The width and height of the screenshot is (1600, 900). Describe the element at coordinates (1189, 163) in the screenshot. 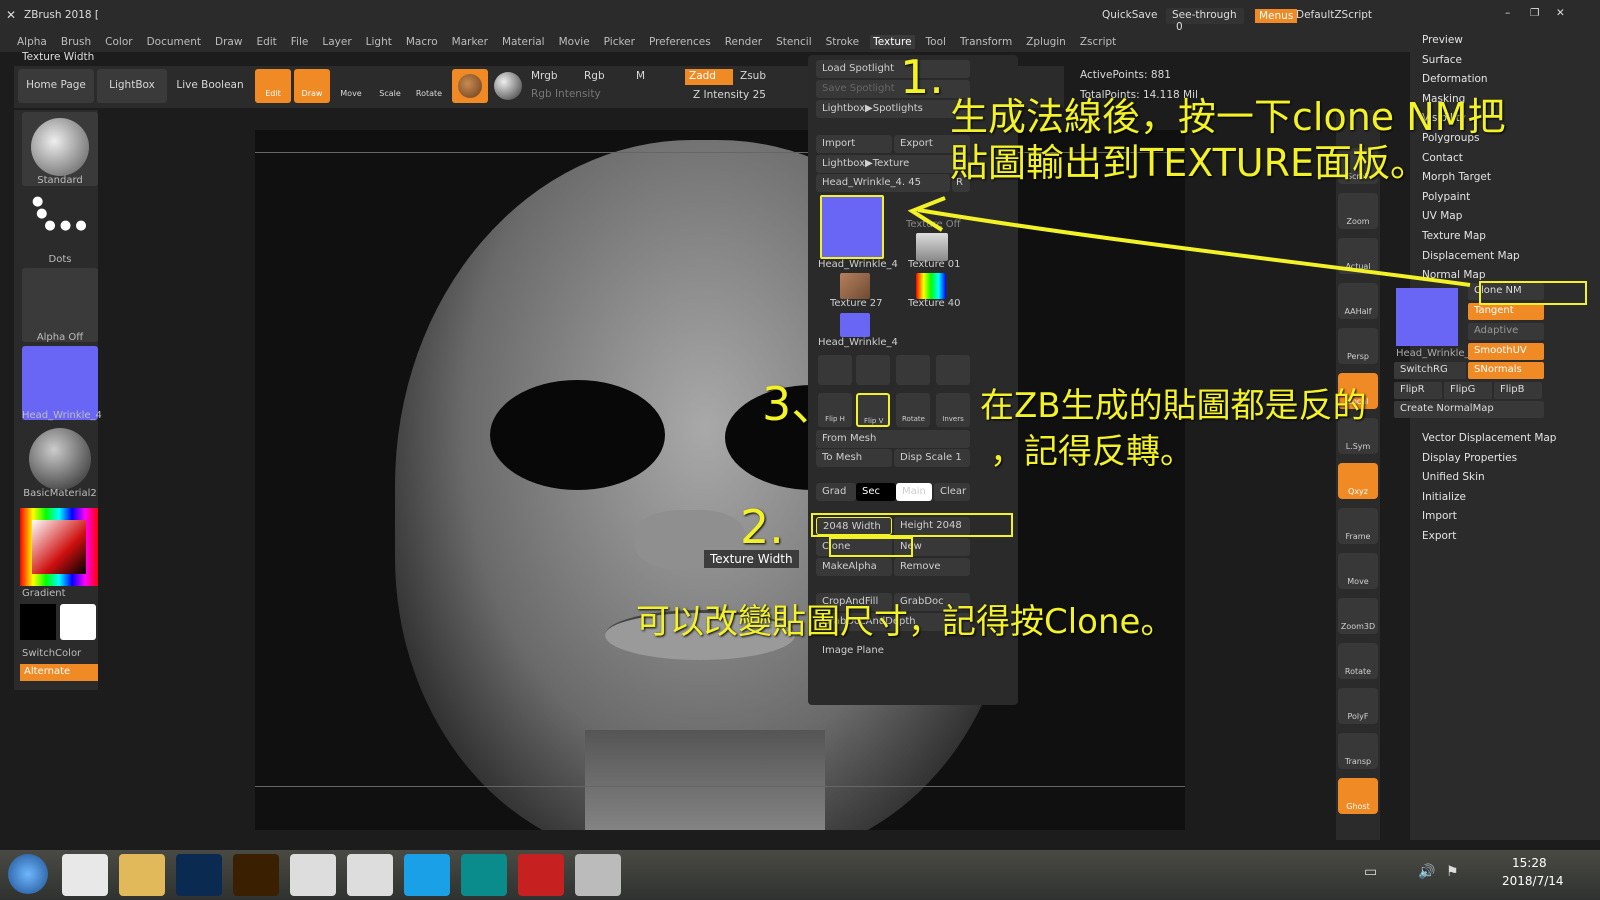

I see `annotation-step1-line2: 貼圖輸出到TEXTURE面板。` at that location.